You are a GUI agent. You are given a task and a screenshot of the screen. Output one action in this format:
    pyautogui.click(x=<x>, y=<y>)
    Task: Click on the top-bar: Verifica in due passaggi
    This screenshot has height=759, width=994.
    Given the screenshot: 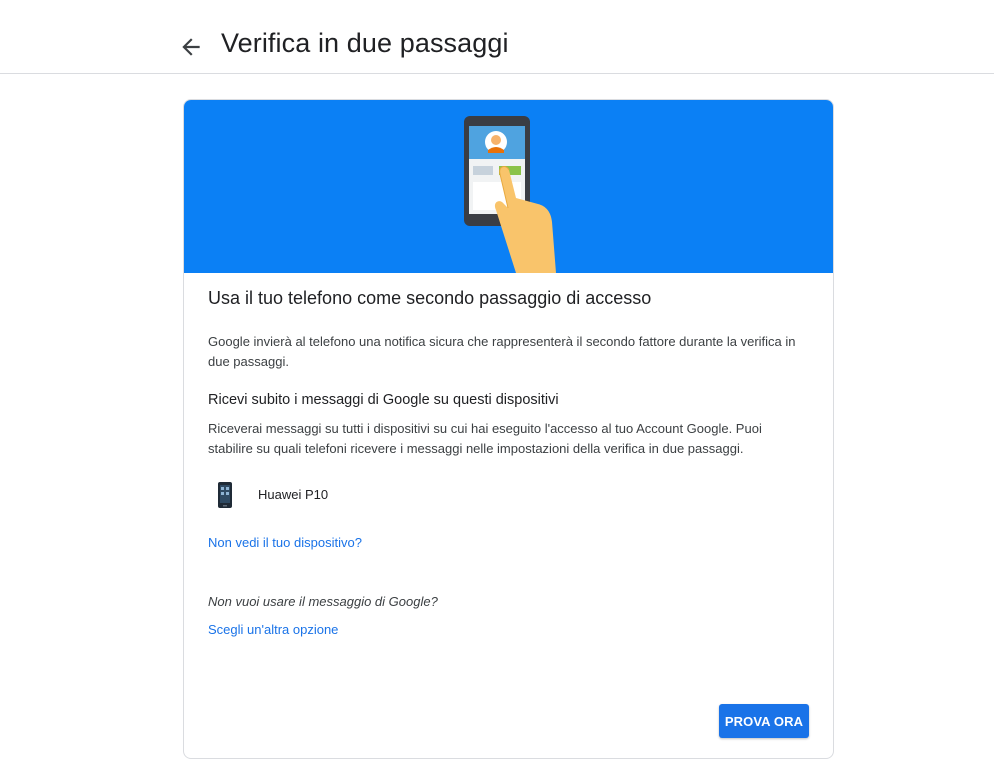 What is the action you would take?
    pyautogui.click(x=497, y=37)
    